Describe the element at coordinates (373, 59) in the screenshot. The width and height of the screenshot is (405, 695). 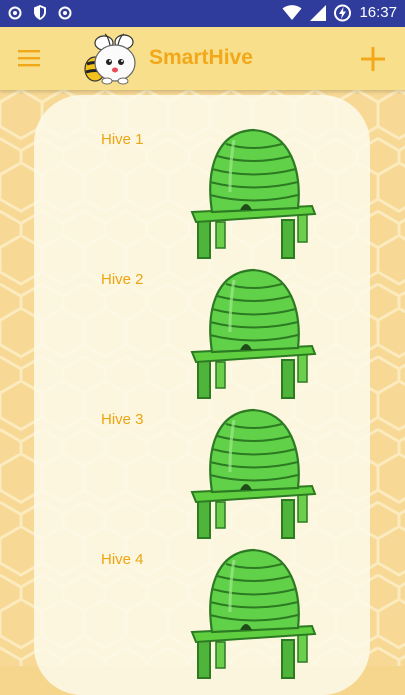
I see `plus-icon` at that location.